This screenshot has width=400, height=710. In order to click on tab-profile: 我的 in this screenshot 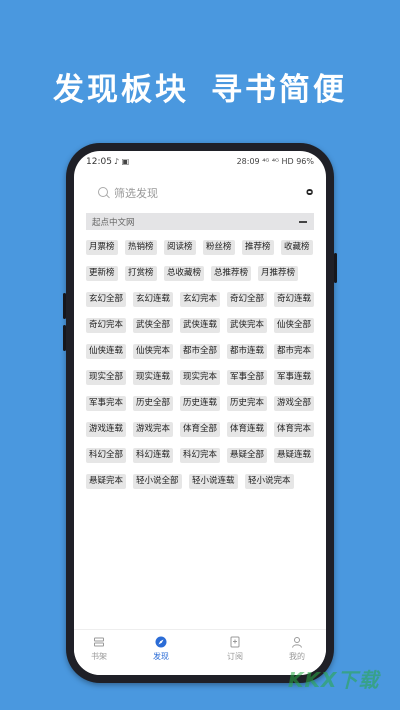, I will do `click(297, 649)`.